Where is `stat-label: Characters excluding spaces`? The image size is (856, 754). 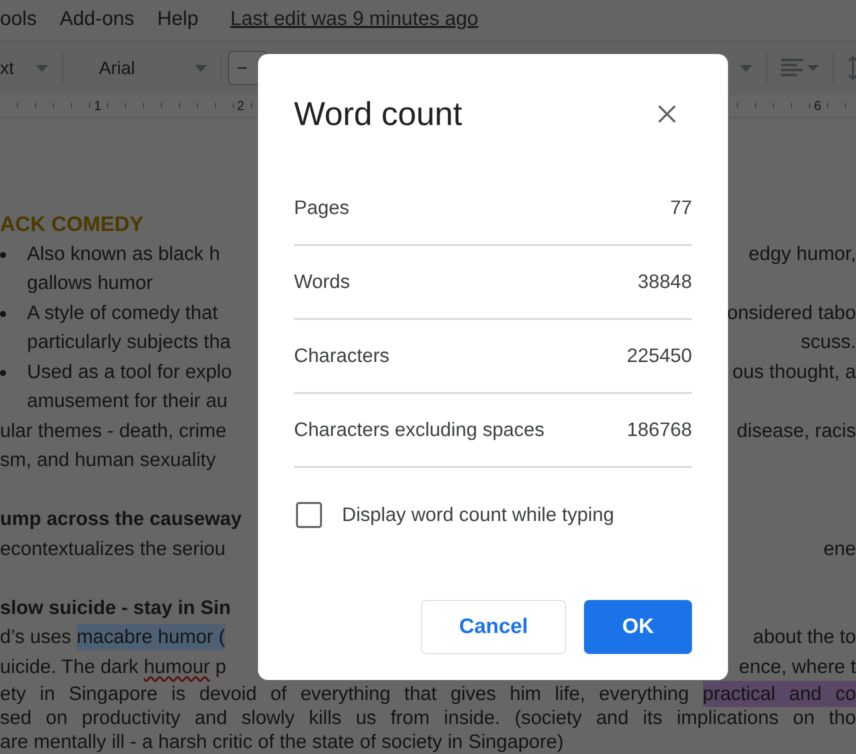 stat-label: Characters excluding spaces is located at coordinates (419, 430).